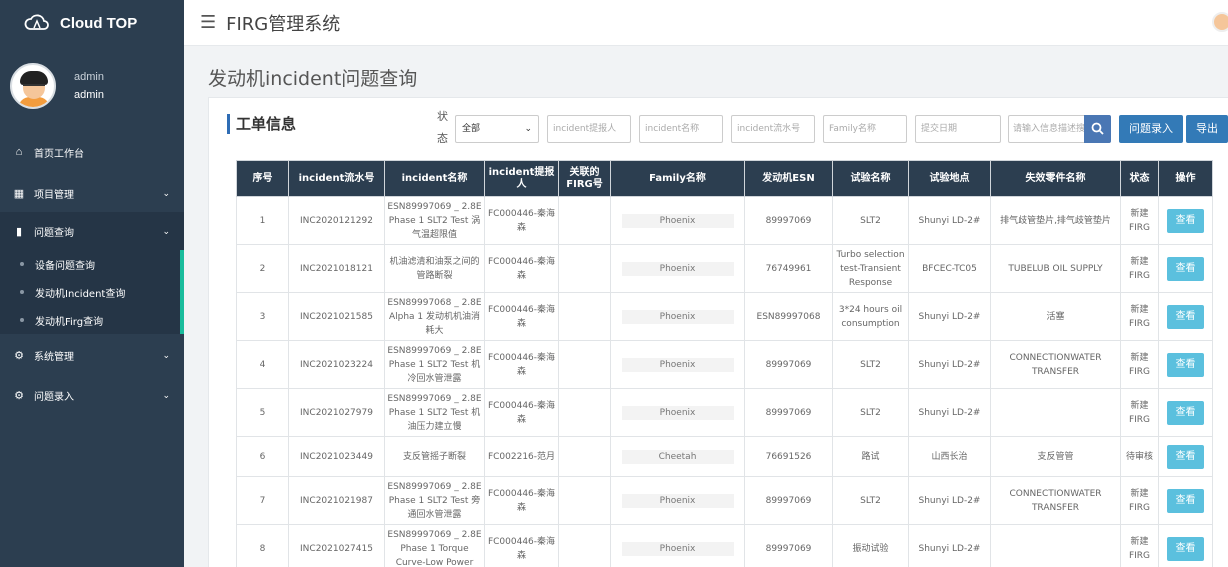  I want to click on table-cell: 3*24 hours oil consumption, so click(870, 316).